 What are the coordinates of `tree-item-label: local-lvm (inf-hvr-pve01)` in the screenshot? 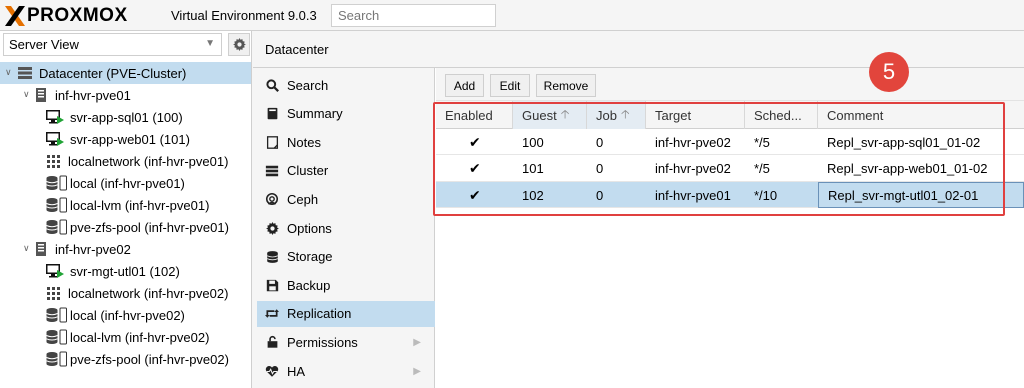 It's located at (140, 205).